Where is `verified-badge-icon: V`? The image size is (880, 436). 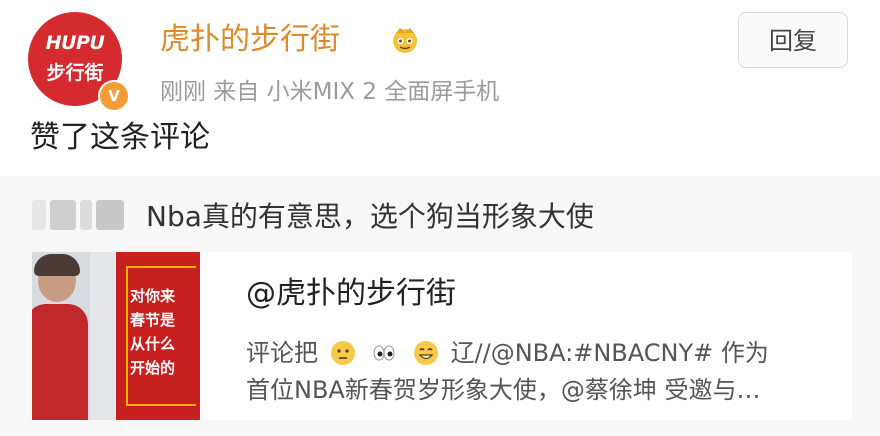
verified-badge-icon: V is located at coordinates (114, 96).